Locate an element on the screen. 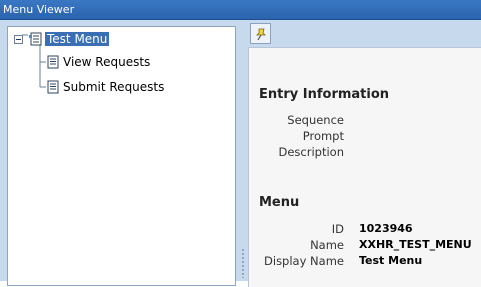  field-label: Display Name is located at coordinates (304, 261).